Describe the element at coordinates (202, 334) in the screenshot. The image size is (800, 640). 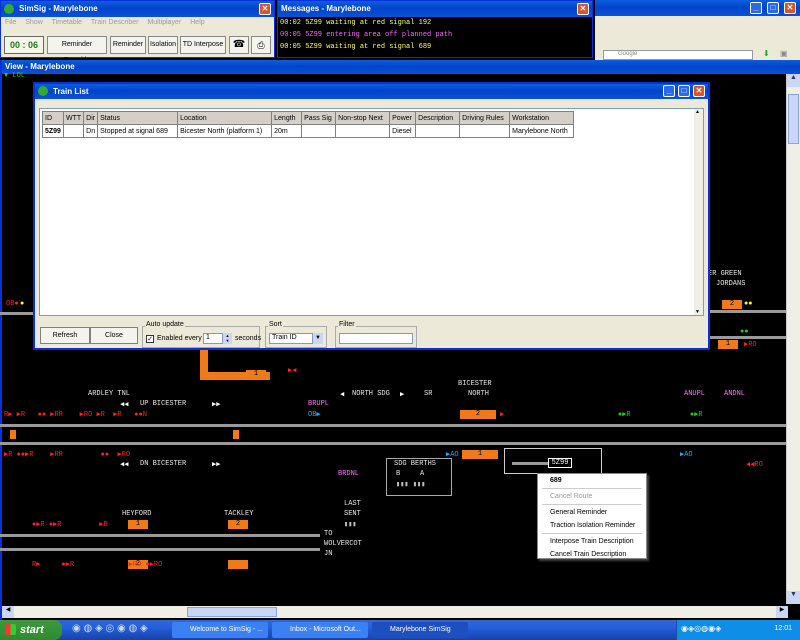
I see `auto-update-group: Auto update ✓ Enabled every 1 ▲ ▼ seconds` at that location.